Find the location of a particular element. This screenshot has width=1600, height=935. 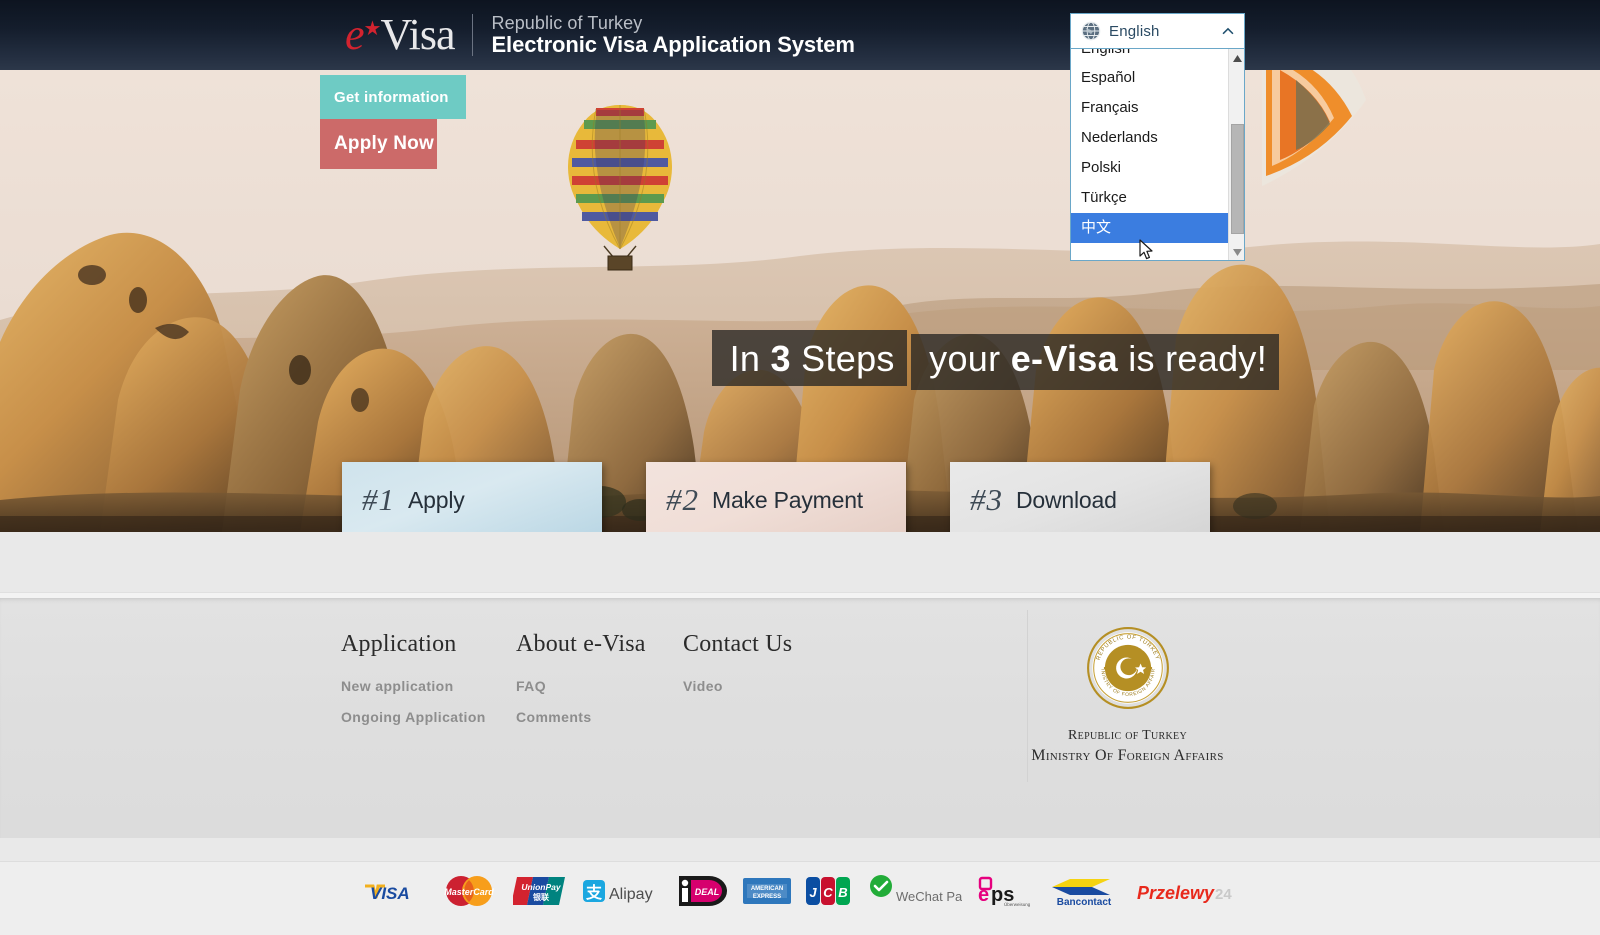

ideal-logo: DEAL is located at coordinates (703, 891).